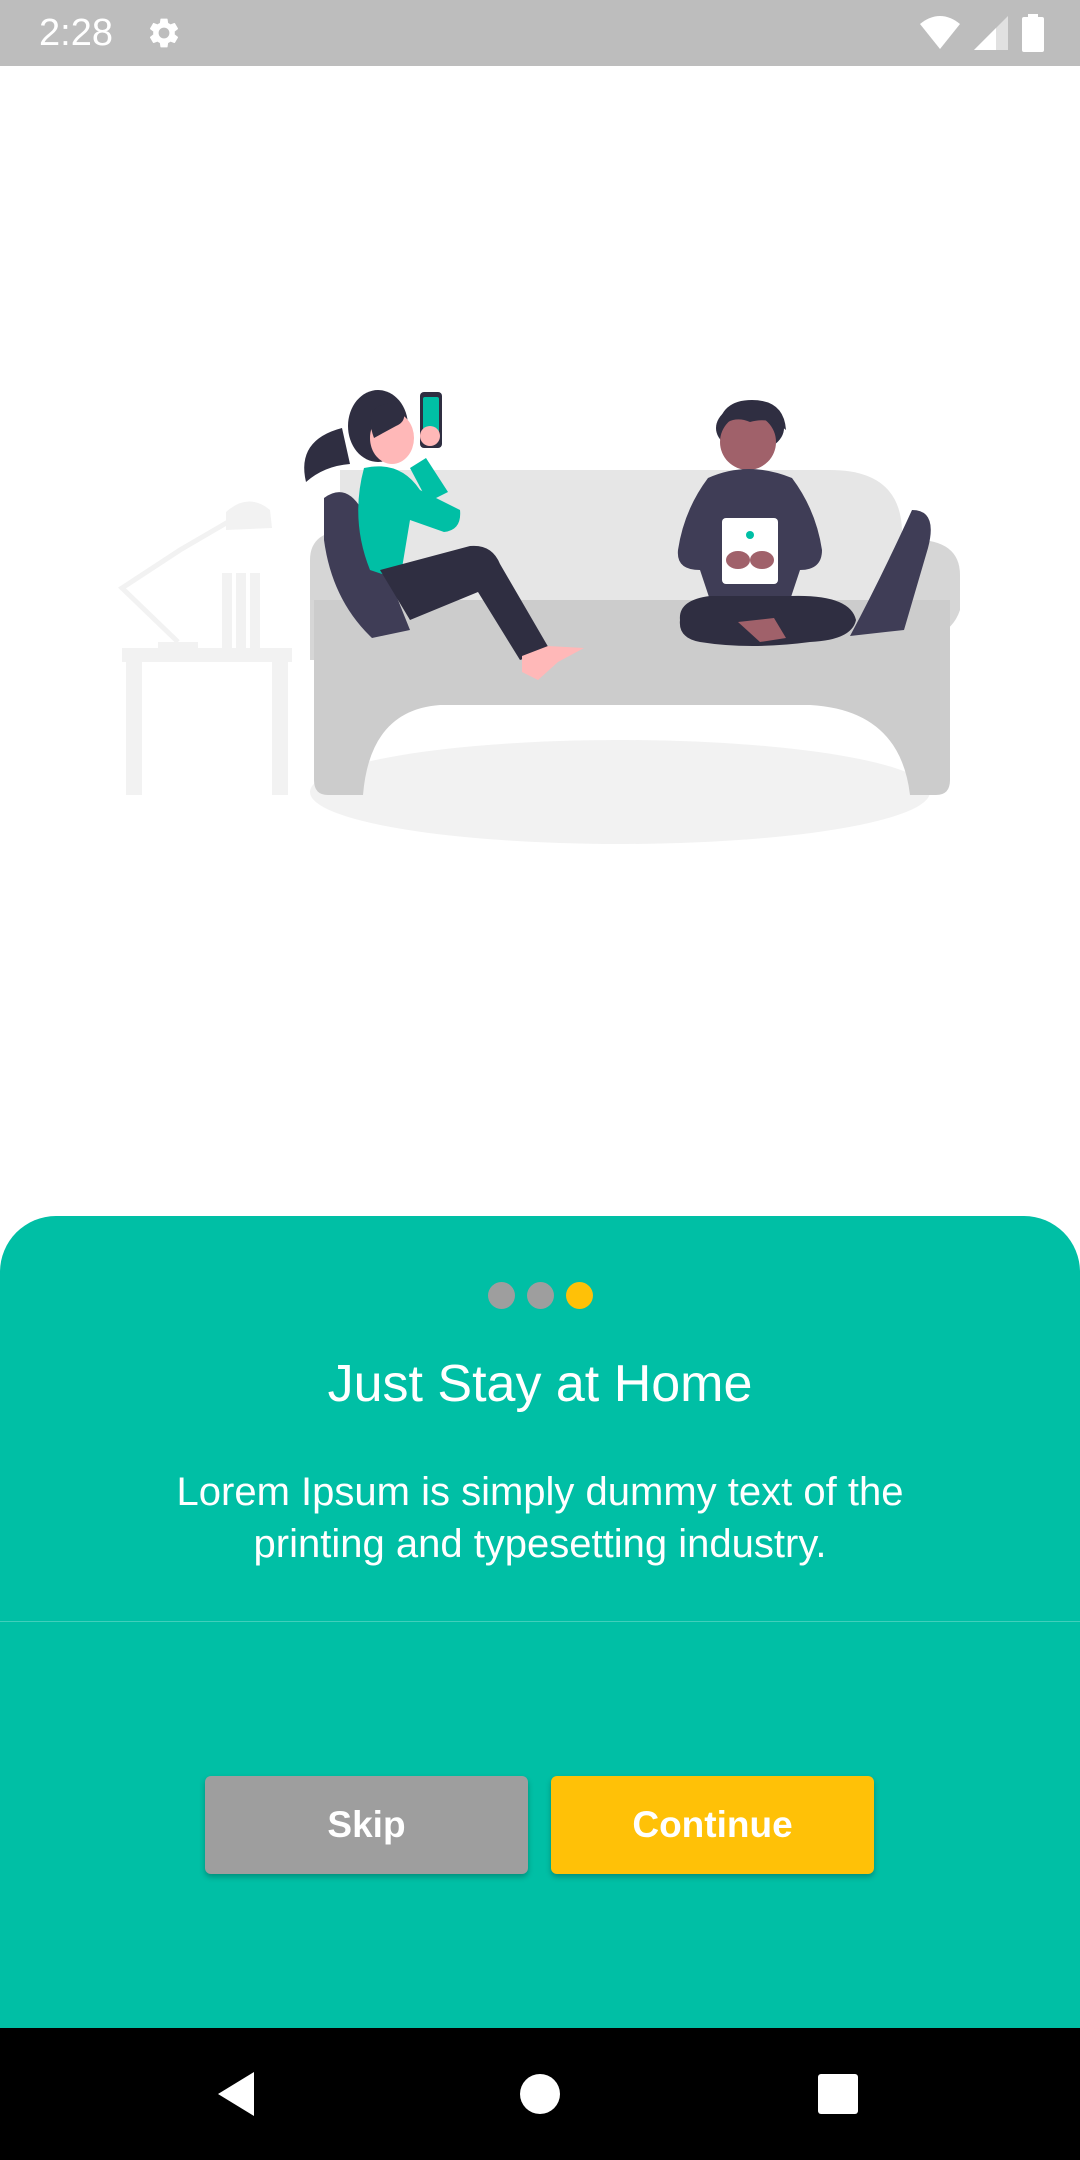  I want to click on side-table, so click(205, 648).